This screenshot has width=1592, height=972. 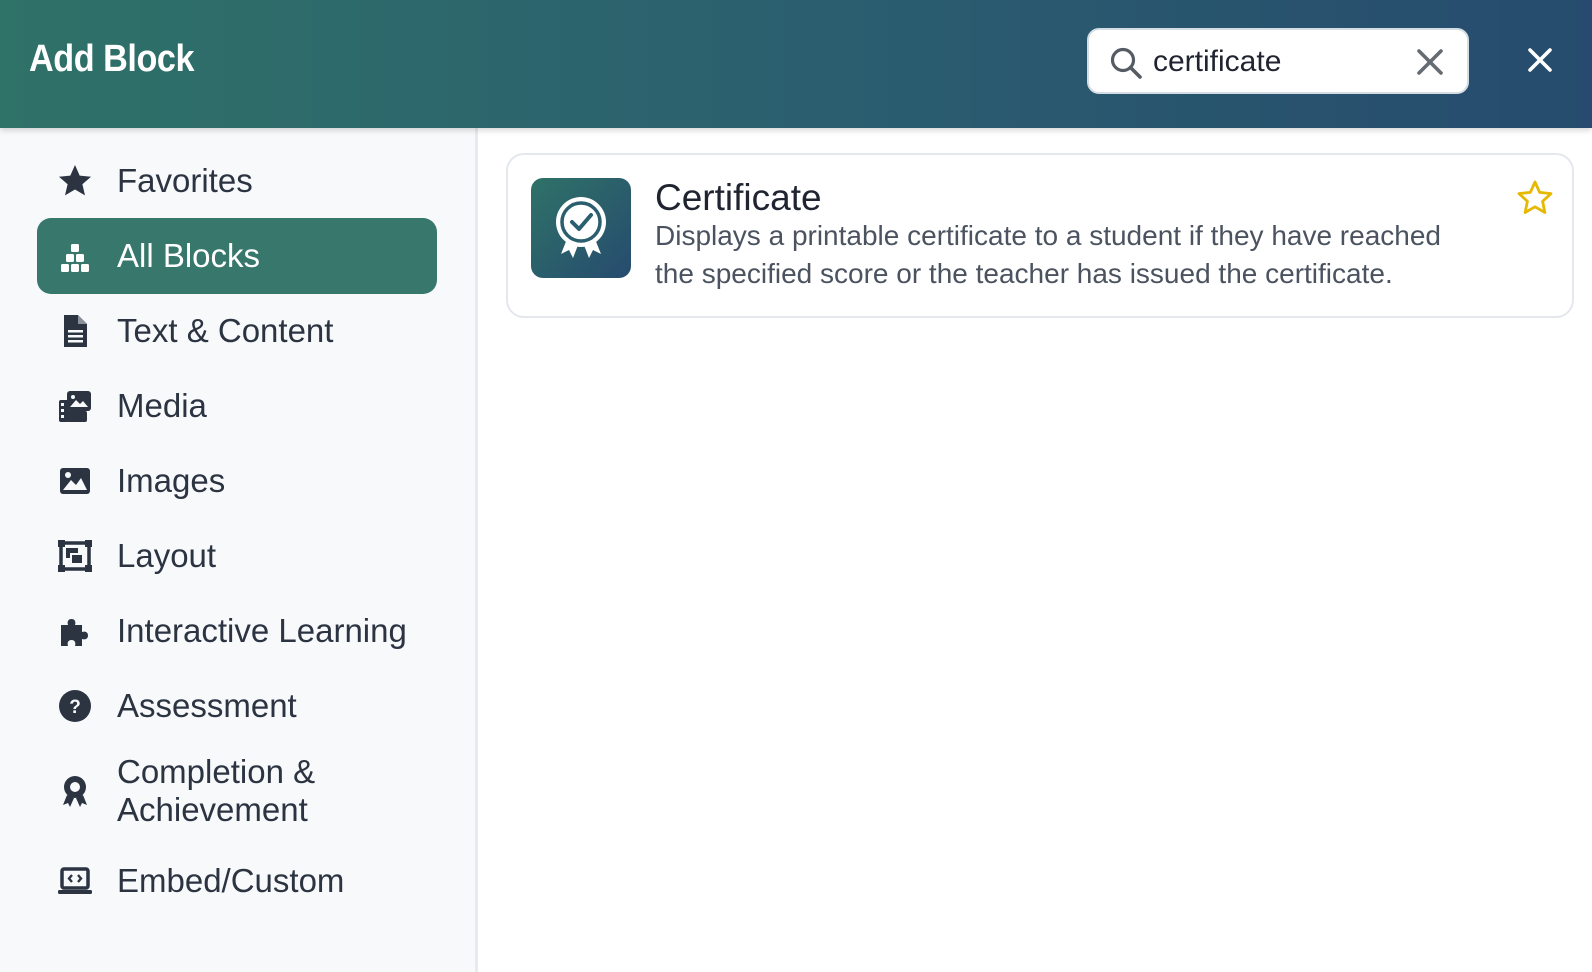 What do you see at coordinates (231, 880) in the screenshot?
I see `sidebar-item-label: Embed/Custom` at bounding box center [231, 880].